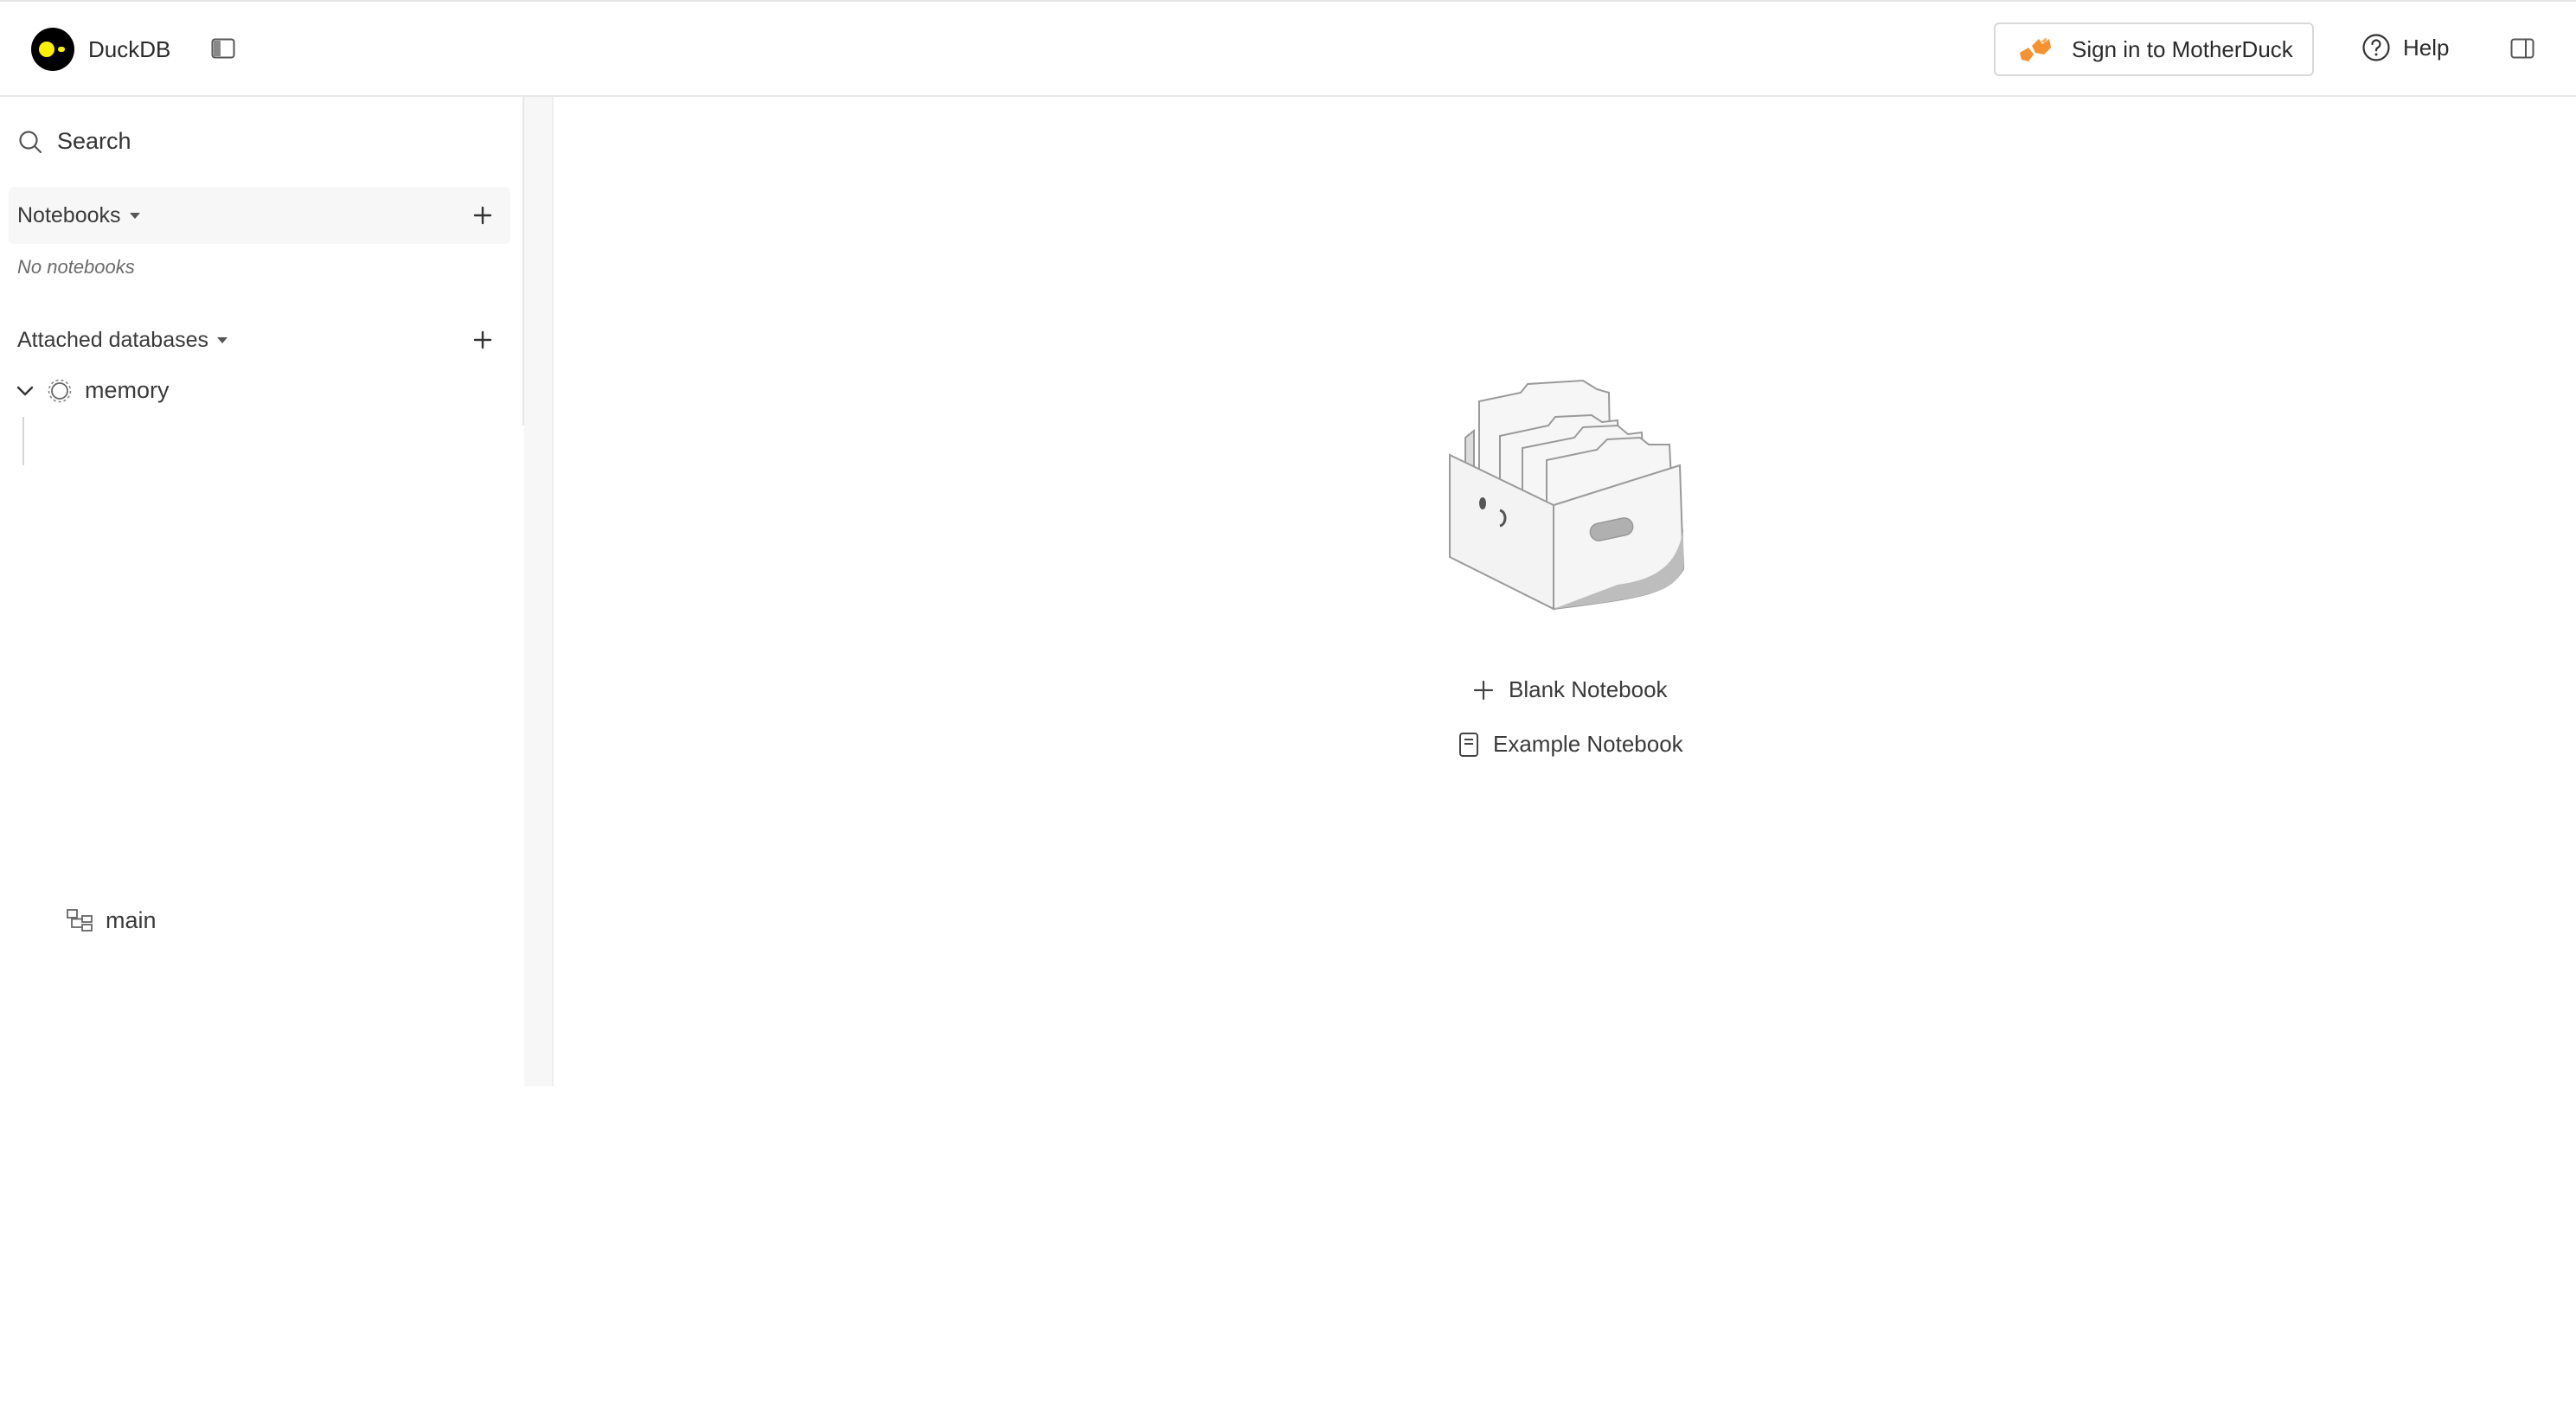 The image size is (2576, 1415). Describe the element at coordinates (1288, 48) in the screenshot. I see `top-bar: DuckDB Sign in to MotherDuck Help` at that location.